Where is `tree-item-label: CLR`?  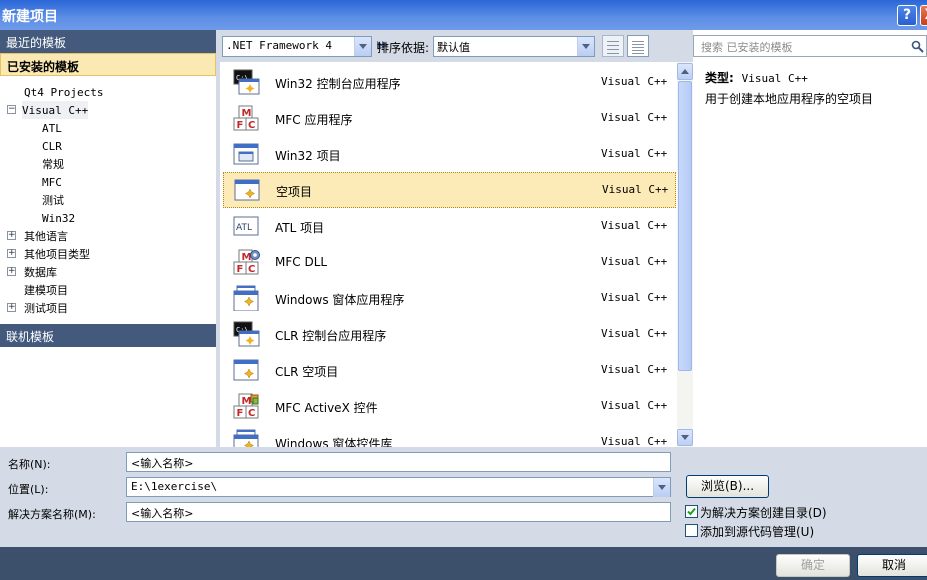 tree-item-label: CLR is located at coordinates (52, 146).